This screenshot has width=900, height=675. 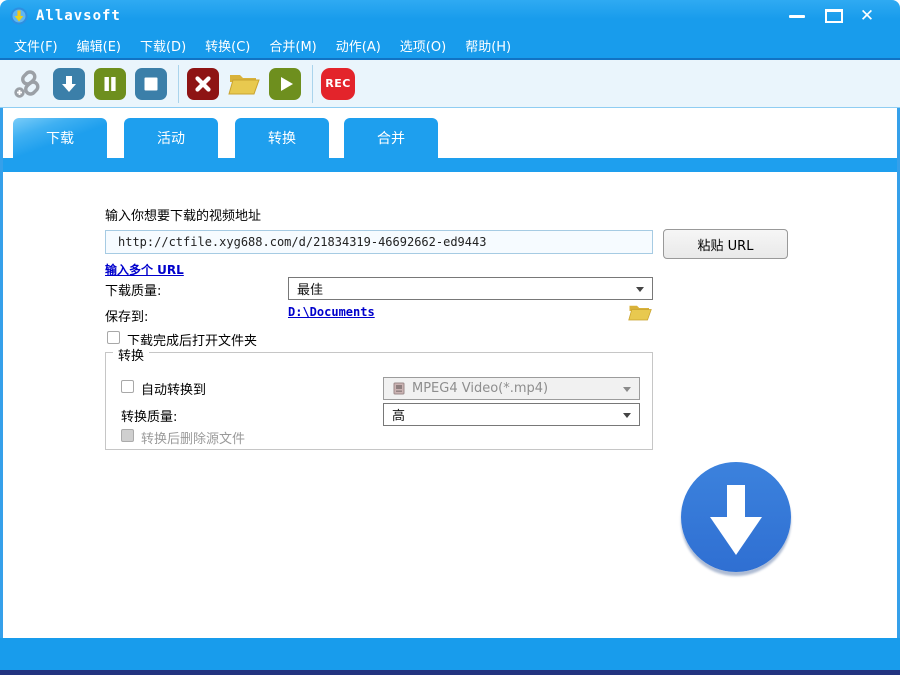 I want to click on link-plus-icon, so click(x=27, y=83).